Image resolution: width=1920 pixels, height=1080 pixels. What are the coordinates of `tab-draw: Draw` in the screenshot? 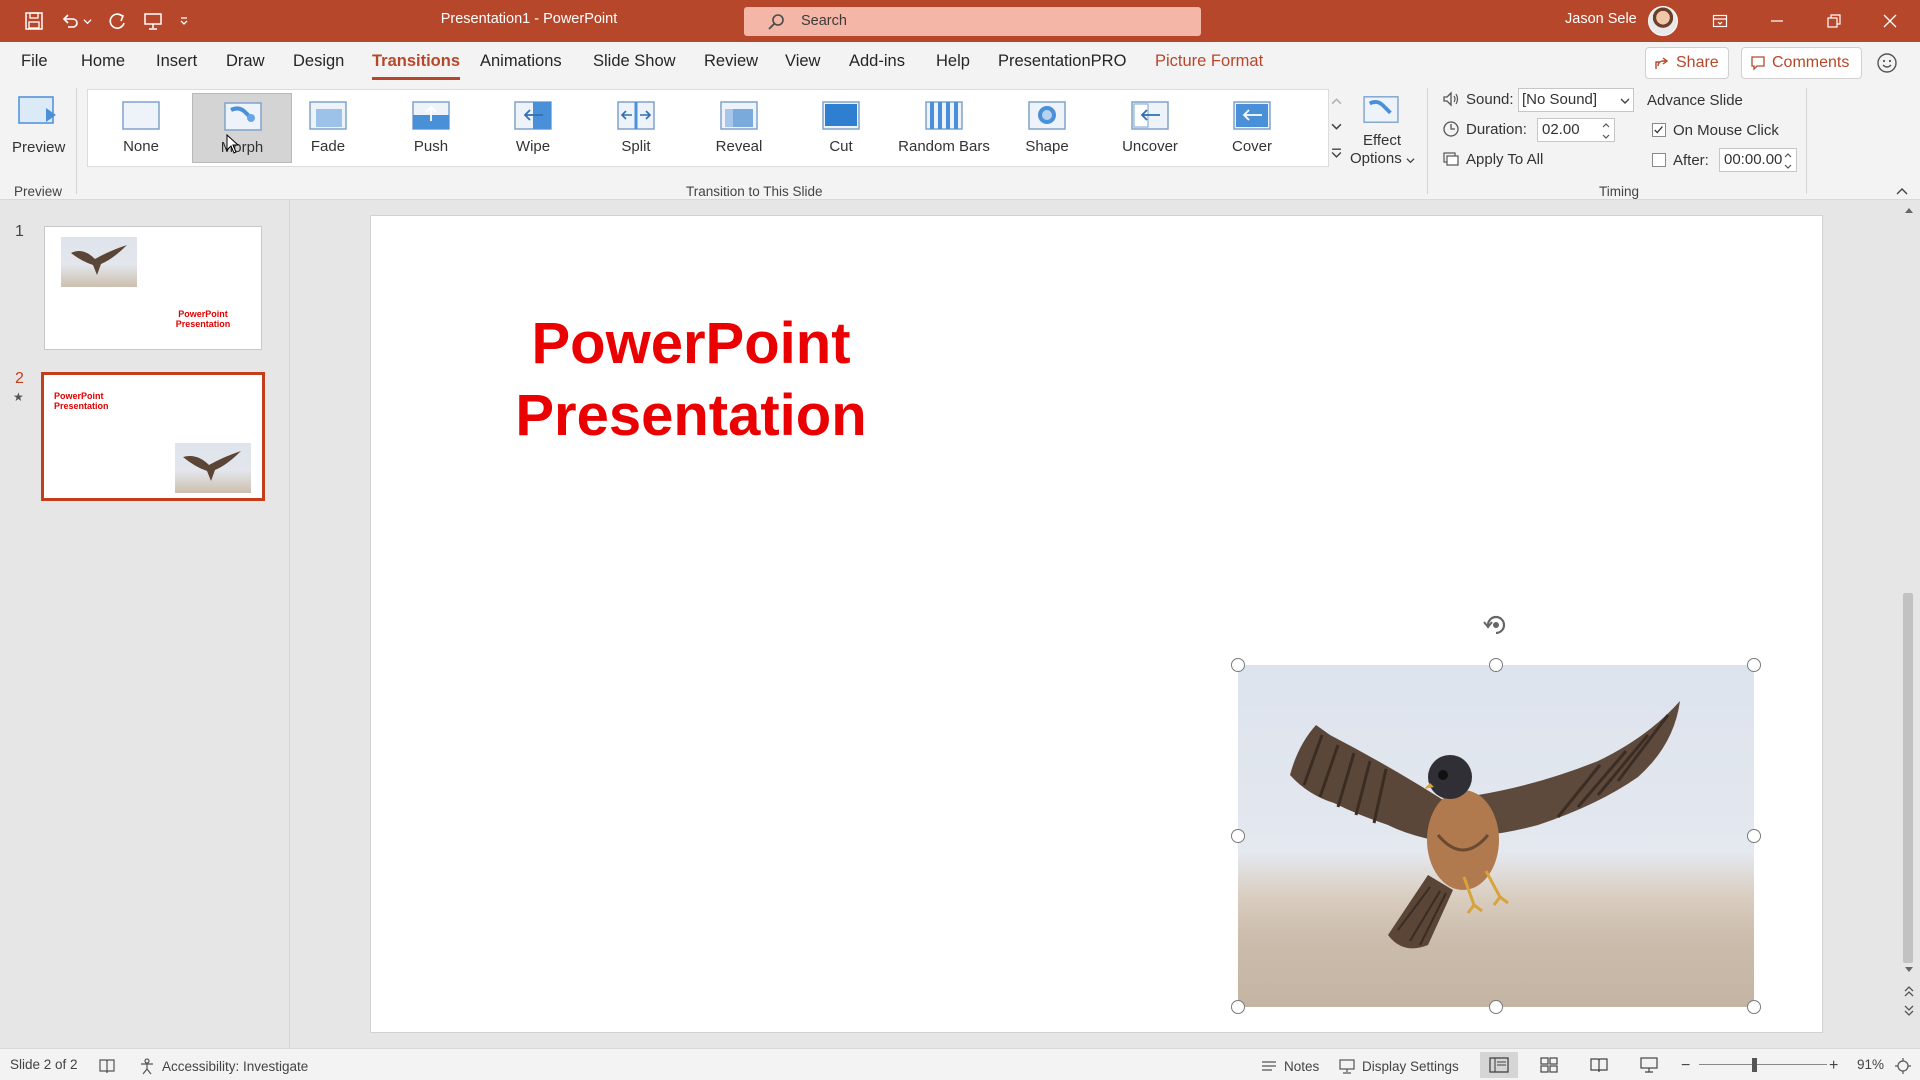 It's located at (245, 61).